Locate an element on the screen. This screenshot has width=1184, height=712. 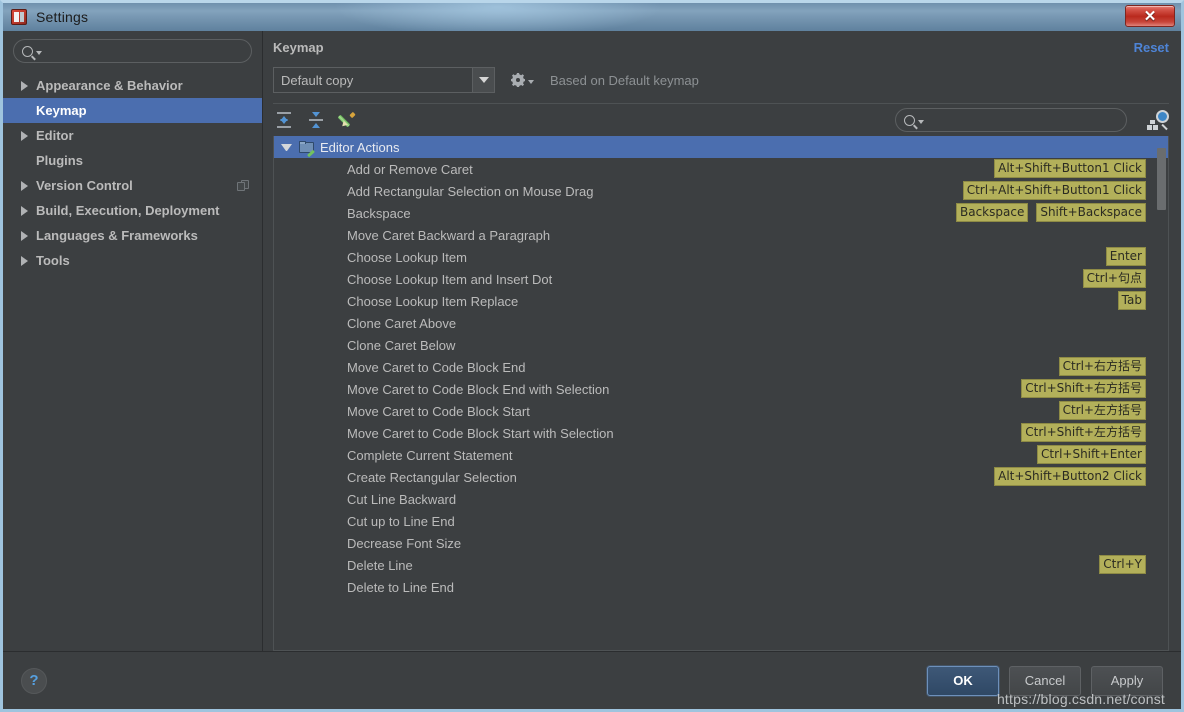
tree-toolbar is located at coordinates (727, 120).